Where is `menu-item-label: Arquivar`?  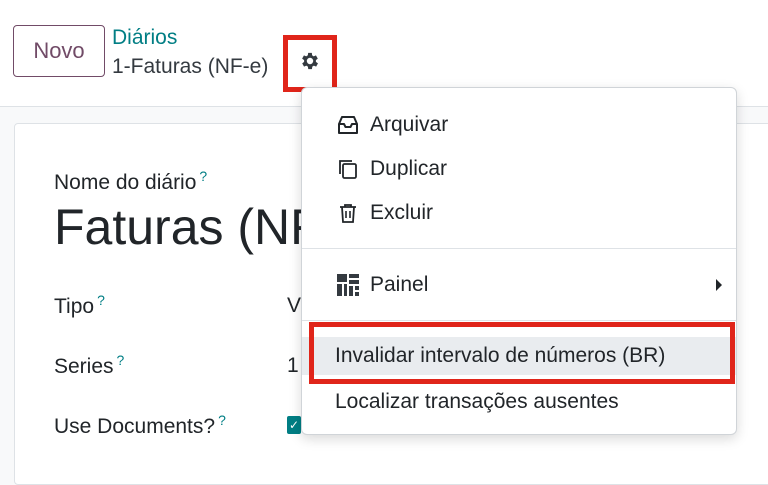
menu-item-label: Arquivar is located at coordinates (409, 124).